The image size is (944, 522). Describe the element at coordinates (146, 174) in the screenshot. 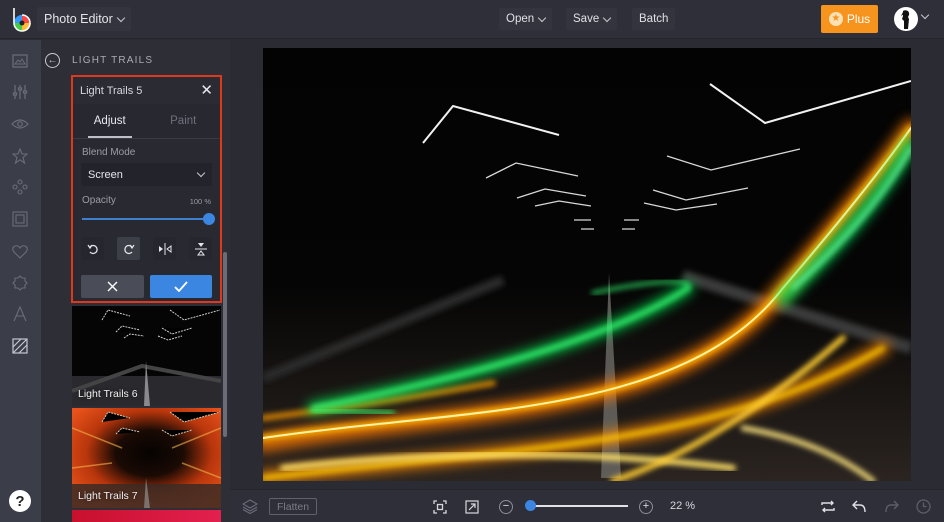

I see `blend-mode-select: Screen` at that location.